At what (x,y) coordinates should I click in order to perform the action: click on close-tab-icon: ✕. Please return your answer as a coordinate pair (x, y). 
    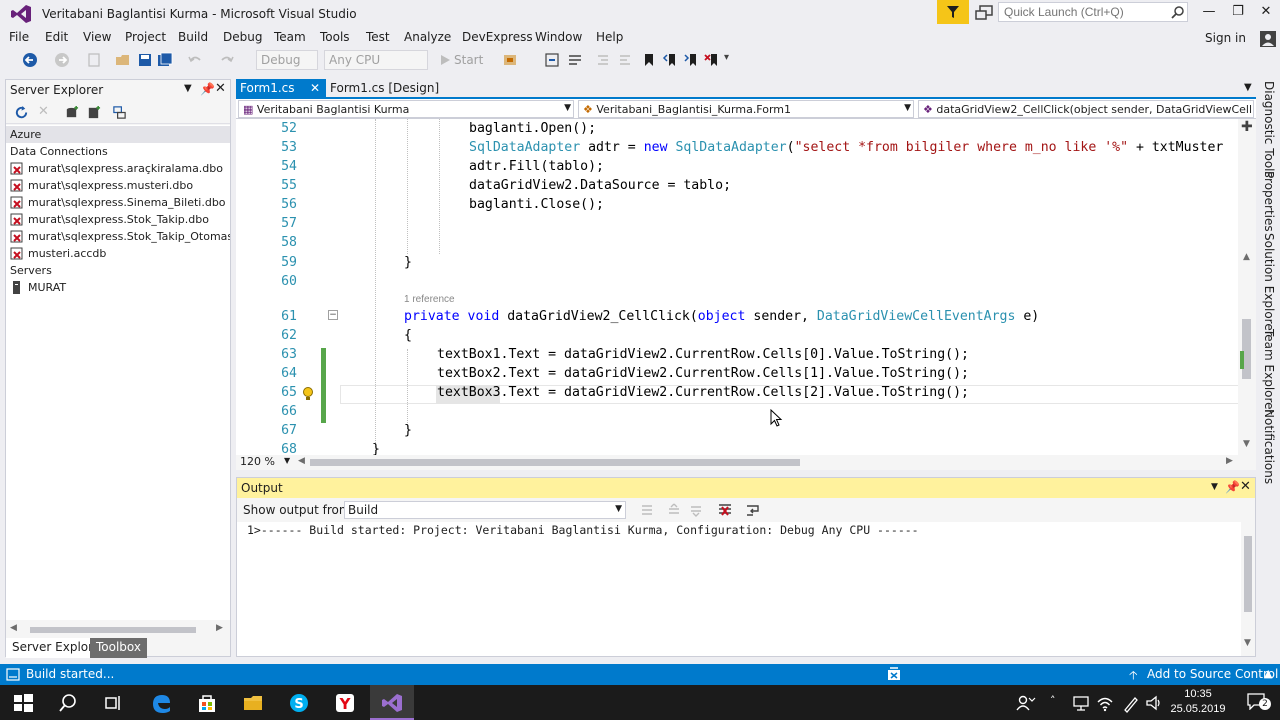
    Looking at the image, I should click on (315, 88).